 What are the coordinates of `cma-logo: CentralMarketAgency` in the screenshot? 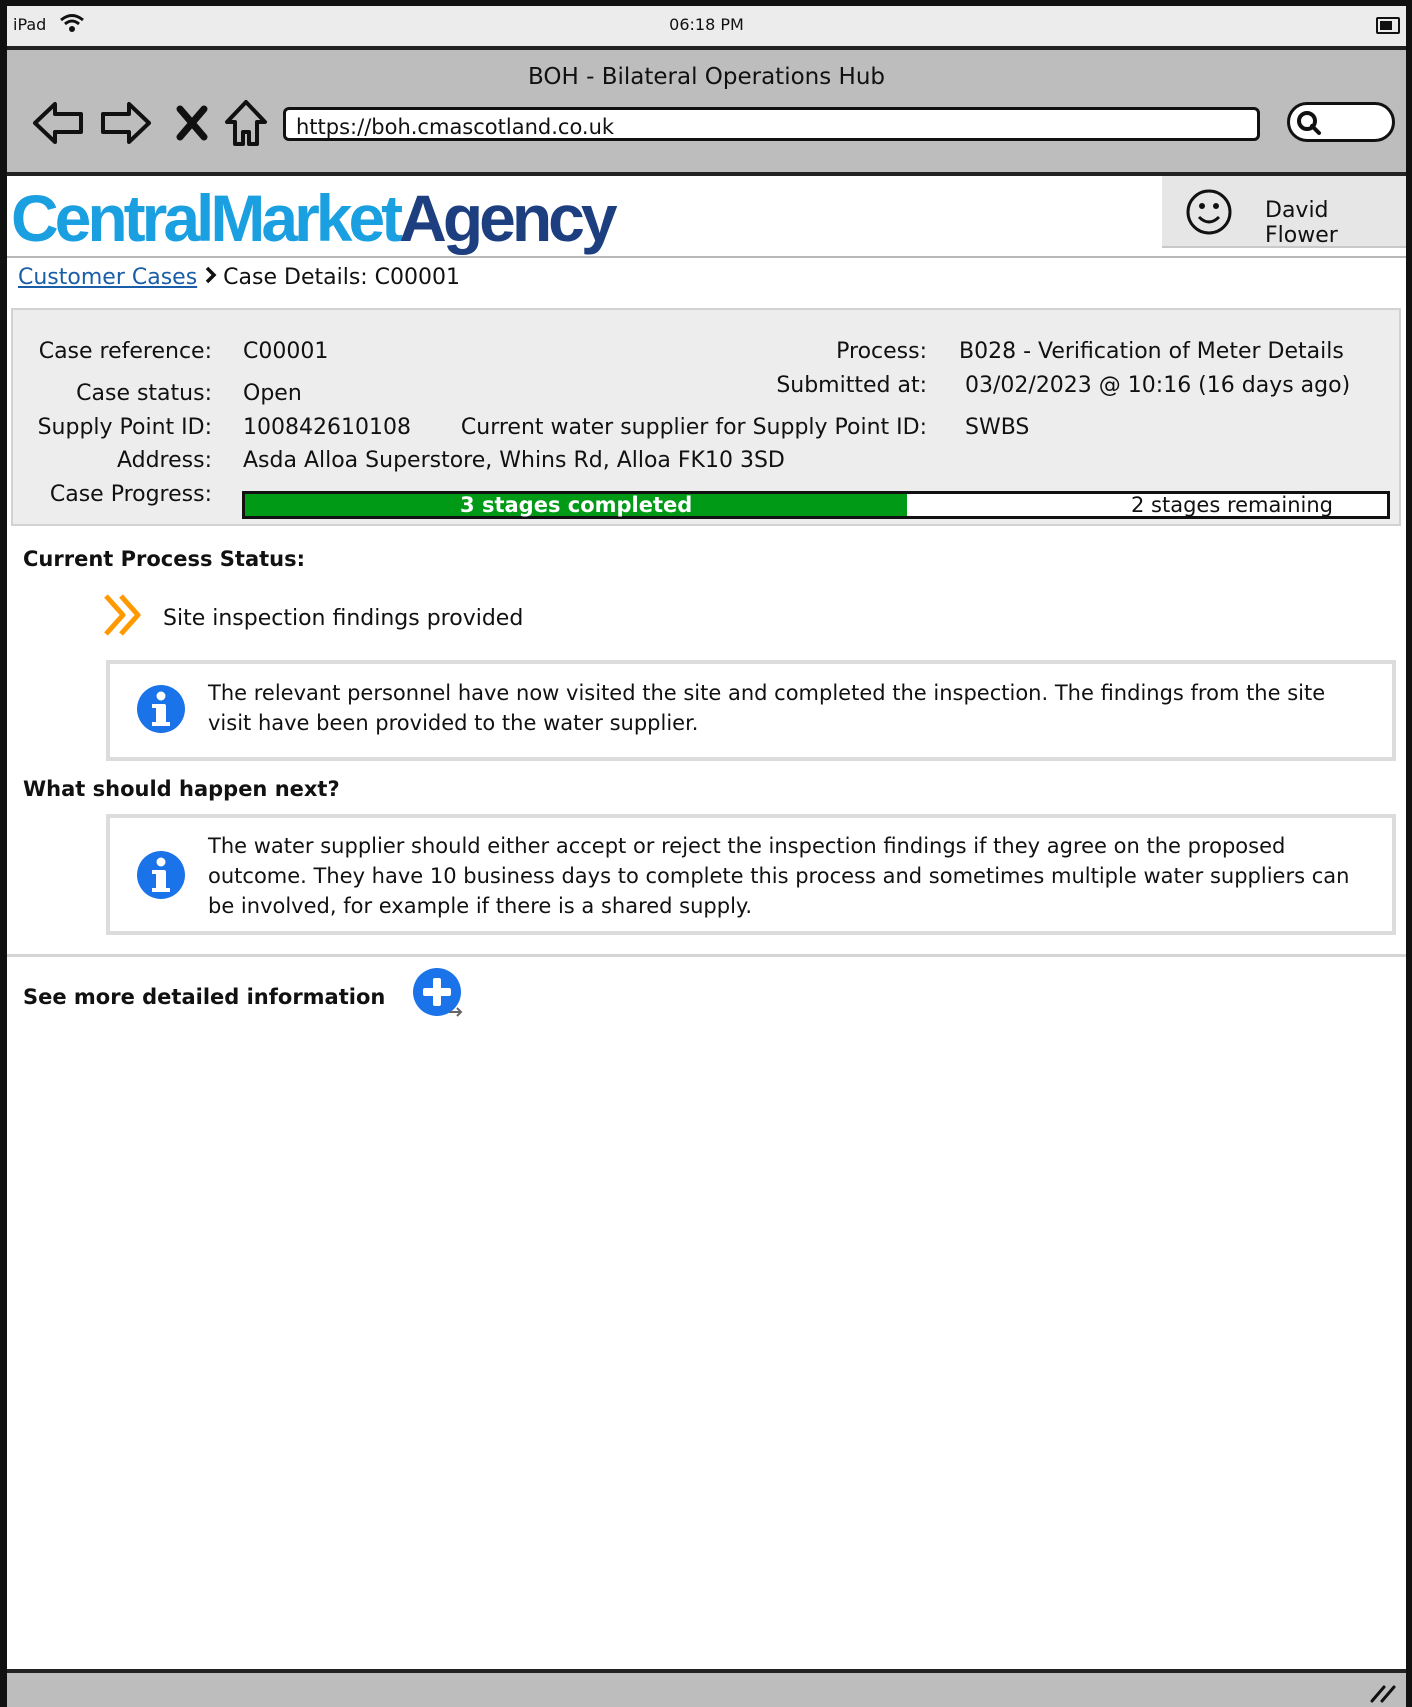 It's located at (314, 218).